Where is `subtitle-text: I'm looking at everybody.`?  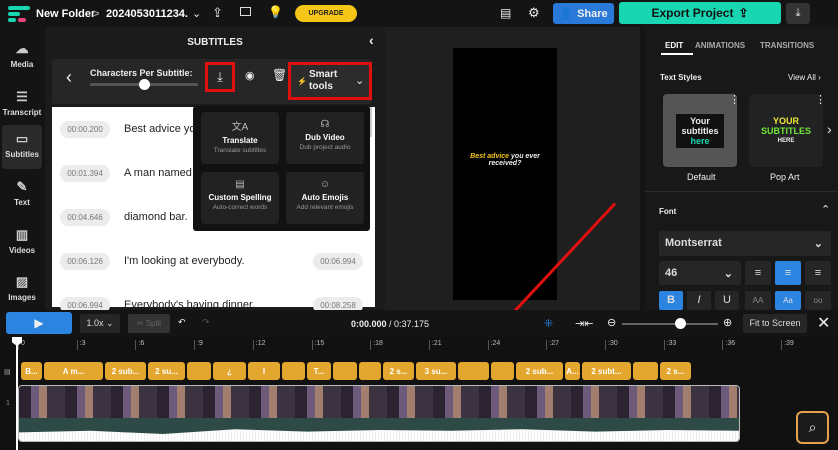
subtitle-text: I'm looking at everybody. is located at coordinates (184, 261).